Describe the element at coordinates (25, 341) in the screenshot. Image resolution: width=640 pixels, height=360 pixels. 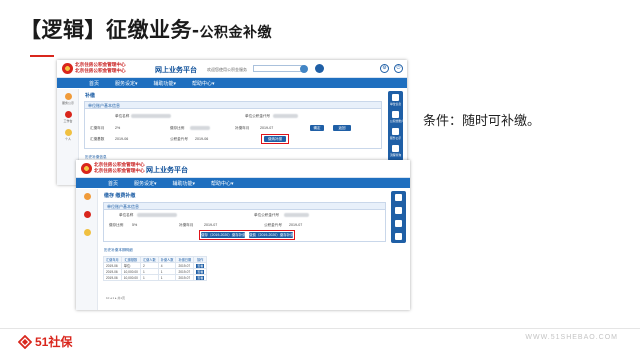
I see `logo-icon` at that location.